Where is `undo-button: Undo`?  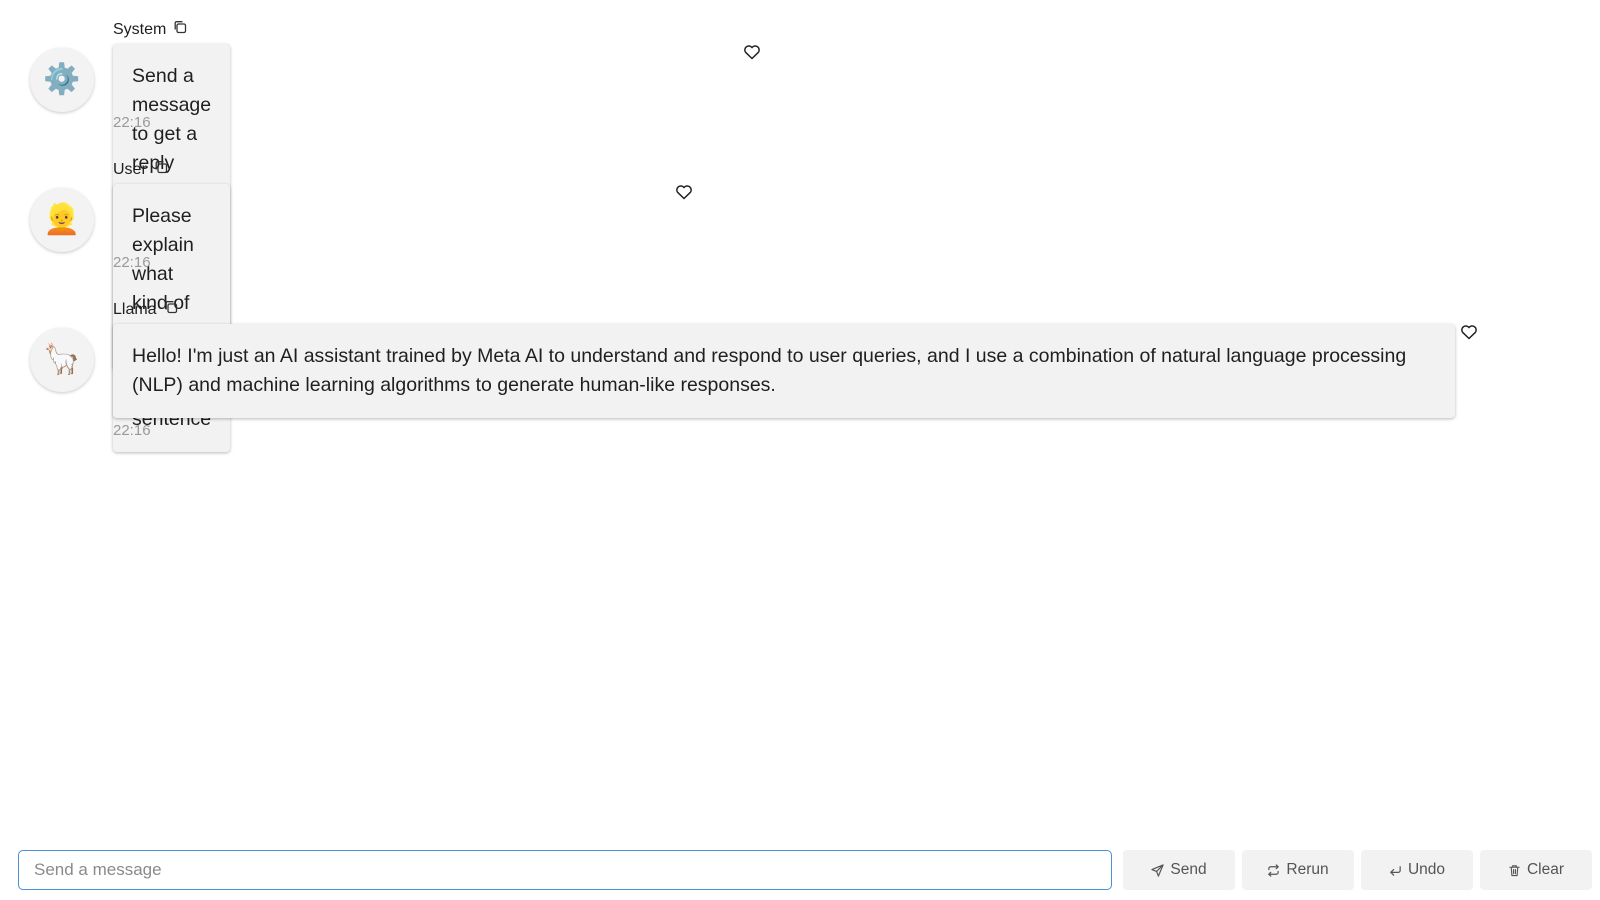 undo-button: Undo is located at coordinates (1417, 870).